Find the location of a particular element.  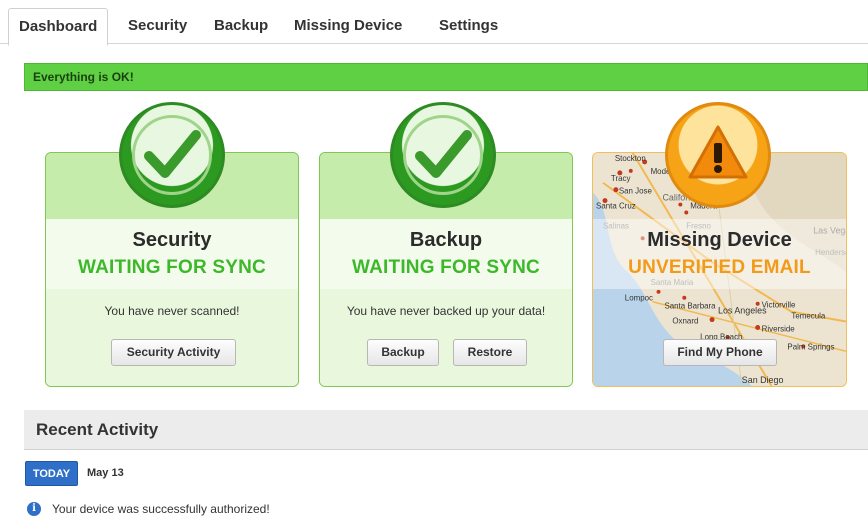

backup-status-badge is located at coordinates (443, 155).